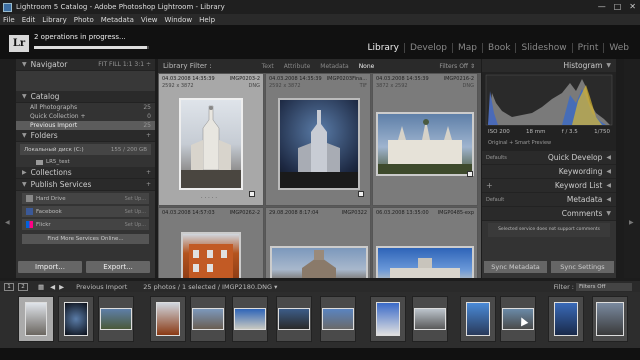 This screenshot has width=640, height=360. What do you see at coordinates (549, 214) in the screenshot?
I see `comments-header: Comments ▼` at bounding box center [549, 214].